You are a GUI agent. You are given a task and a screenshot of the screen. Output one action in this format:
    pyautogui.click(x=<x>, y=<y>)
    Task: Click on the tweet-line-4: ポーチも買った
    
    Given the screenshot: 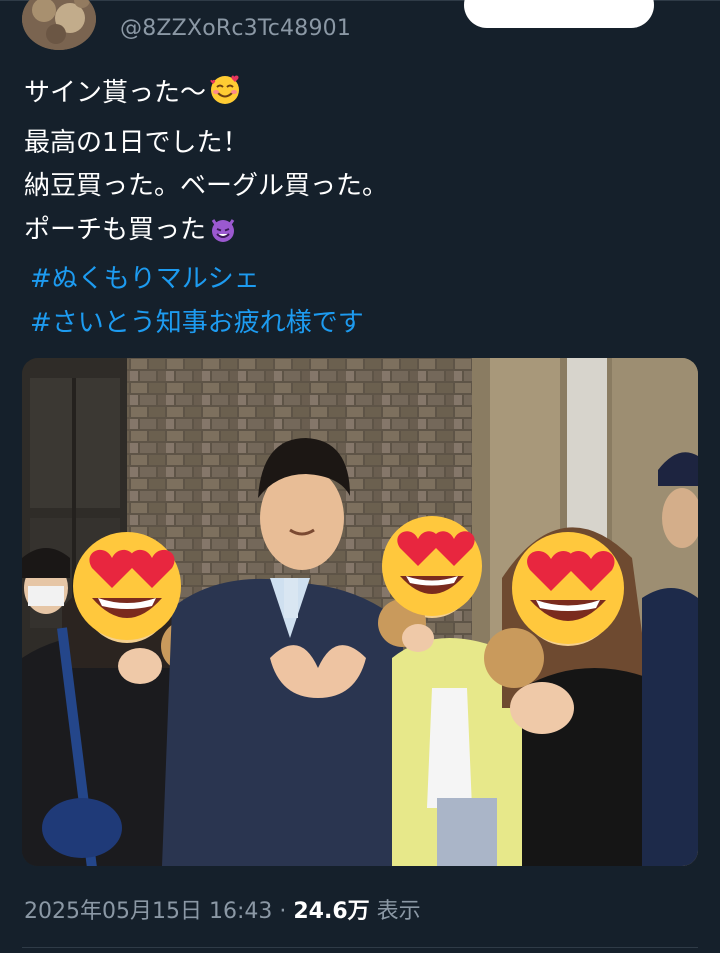 What is the action you would take?
    pyautogui.click(x=364, y=234)
    